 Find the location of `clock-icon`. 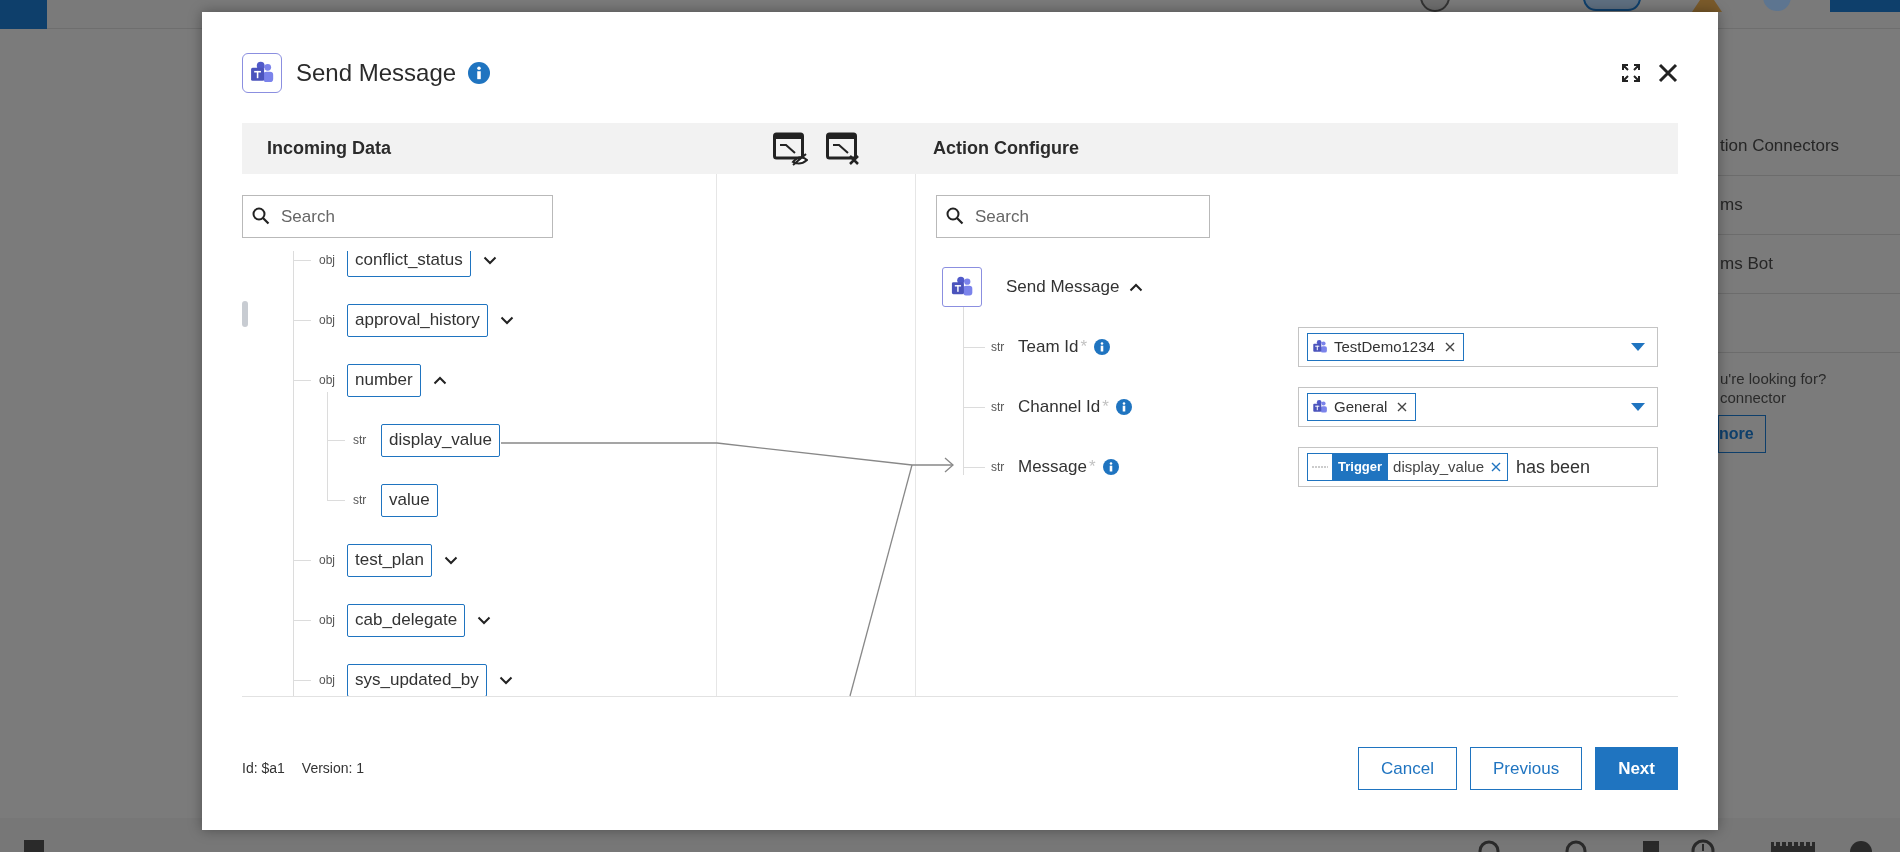

clock-icon is located at coordinates (1703, 845).